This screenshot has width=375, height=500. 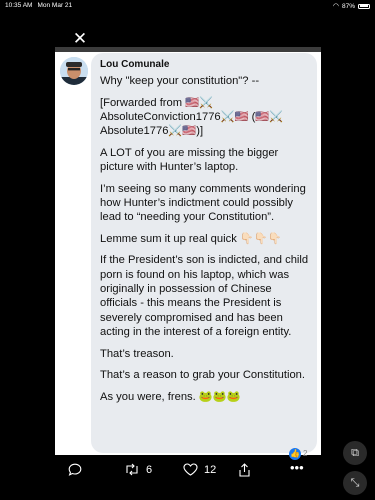 I want to click on retweet-count: 6, so click(x=149, y=469).